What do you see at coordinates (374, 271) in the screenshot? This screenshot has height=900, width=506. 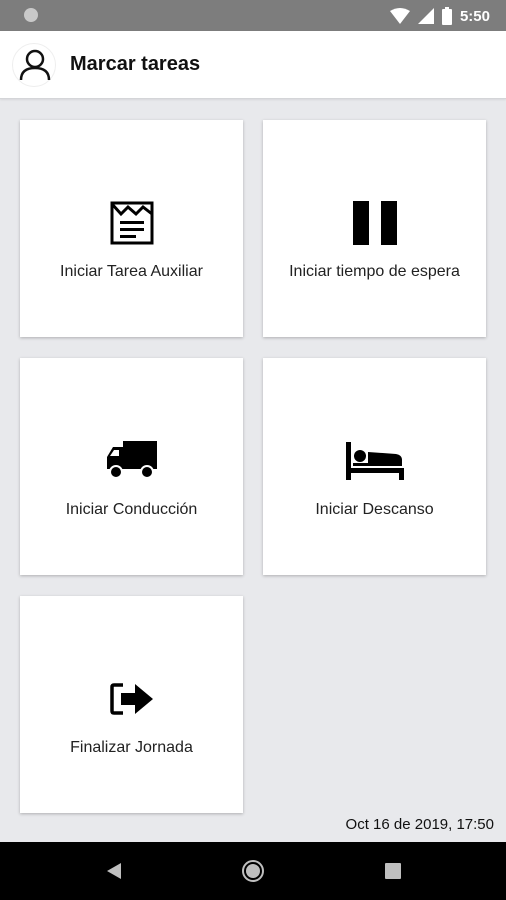 I see `tile-label: Iniciar tiempo de espera` at bounding box center [374, 271].